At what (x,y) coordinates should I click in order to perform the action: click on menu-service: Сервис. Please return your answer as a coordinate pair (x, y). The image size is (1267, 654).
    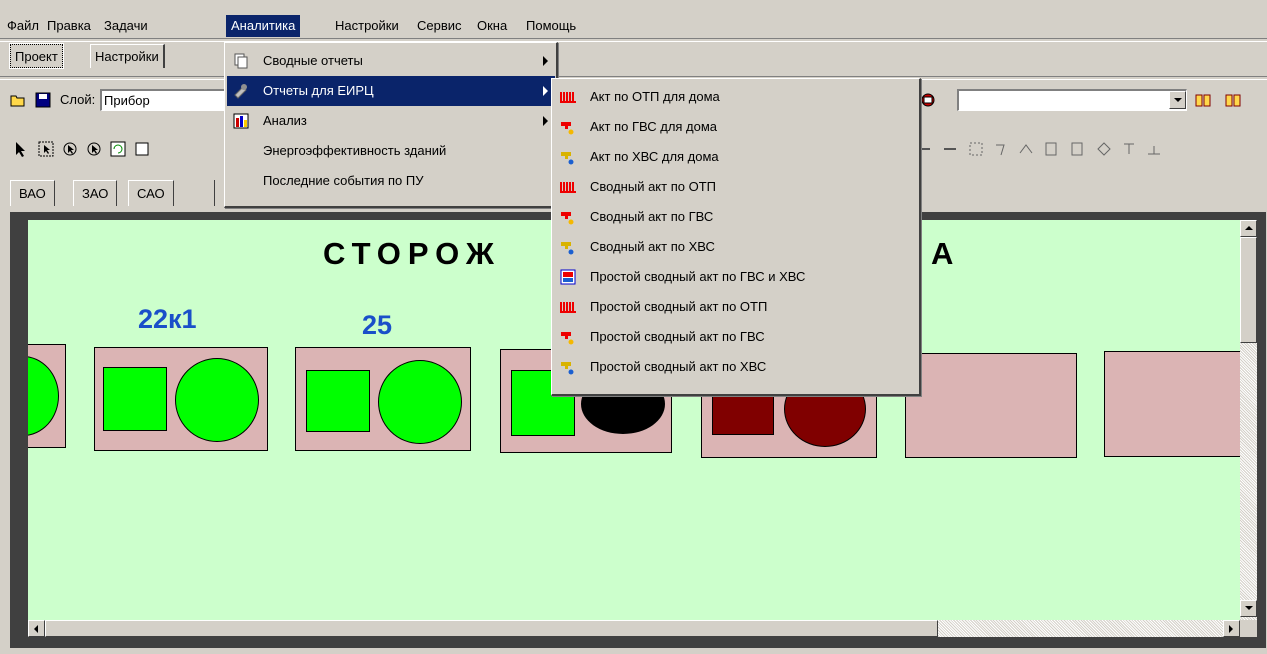
    Looking at the image, I should click on (439, 26).